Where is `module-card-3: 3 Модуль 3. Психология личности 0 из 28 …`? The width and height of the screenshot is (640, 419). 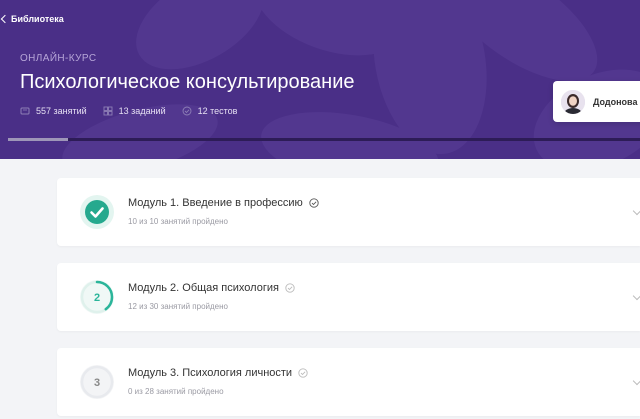 module-card-3: 3 Модуль 3. Психология личности 0 из 28 … is located at coordinates (348, 382).